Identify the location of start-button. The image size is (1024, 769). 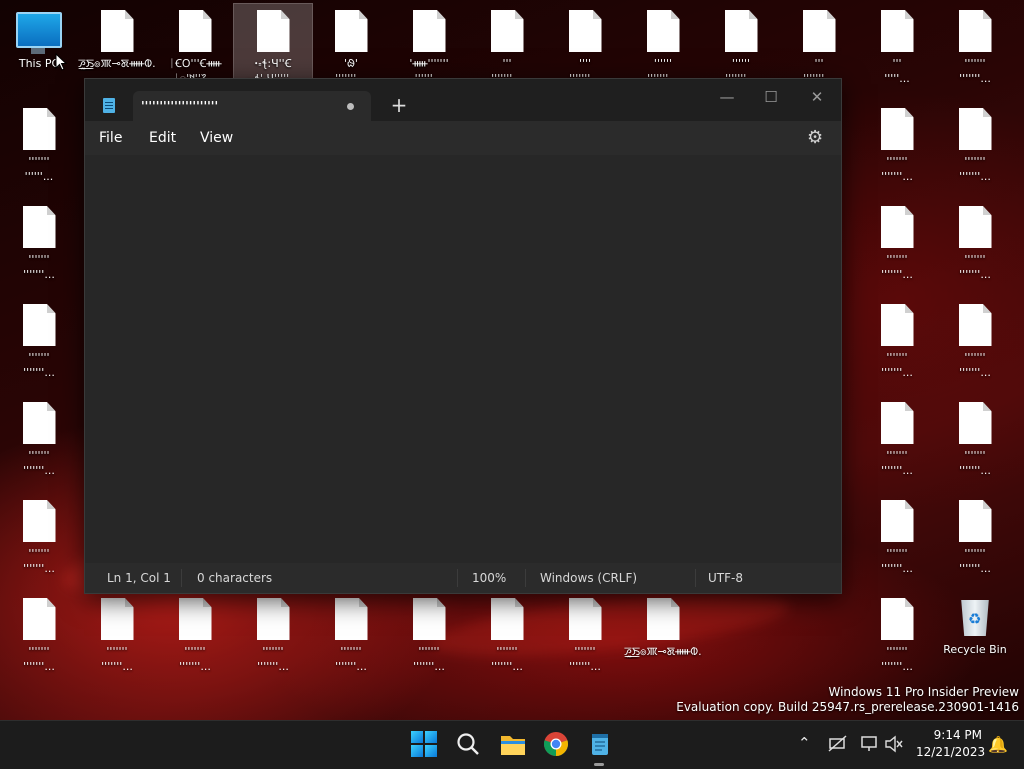
(425, 745).